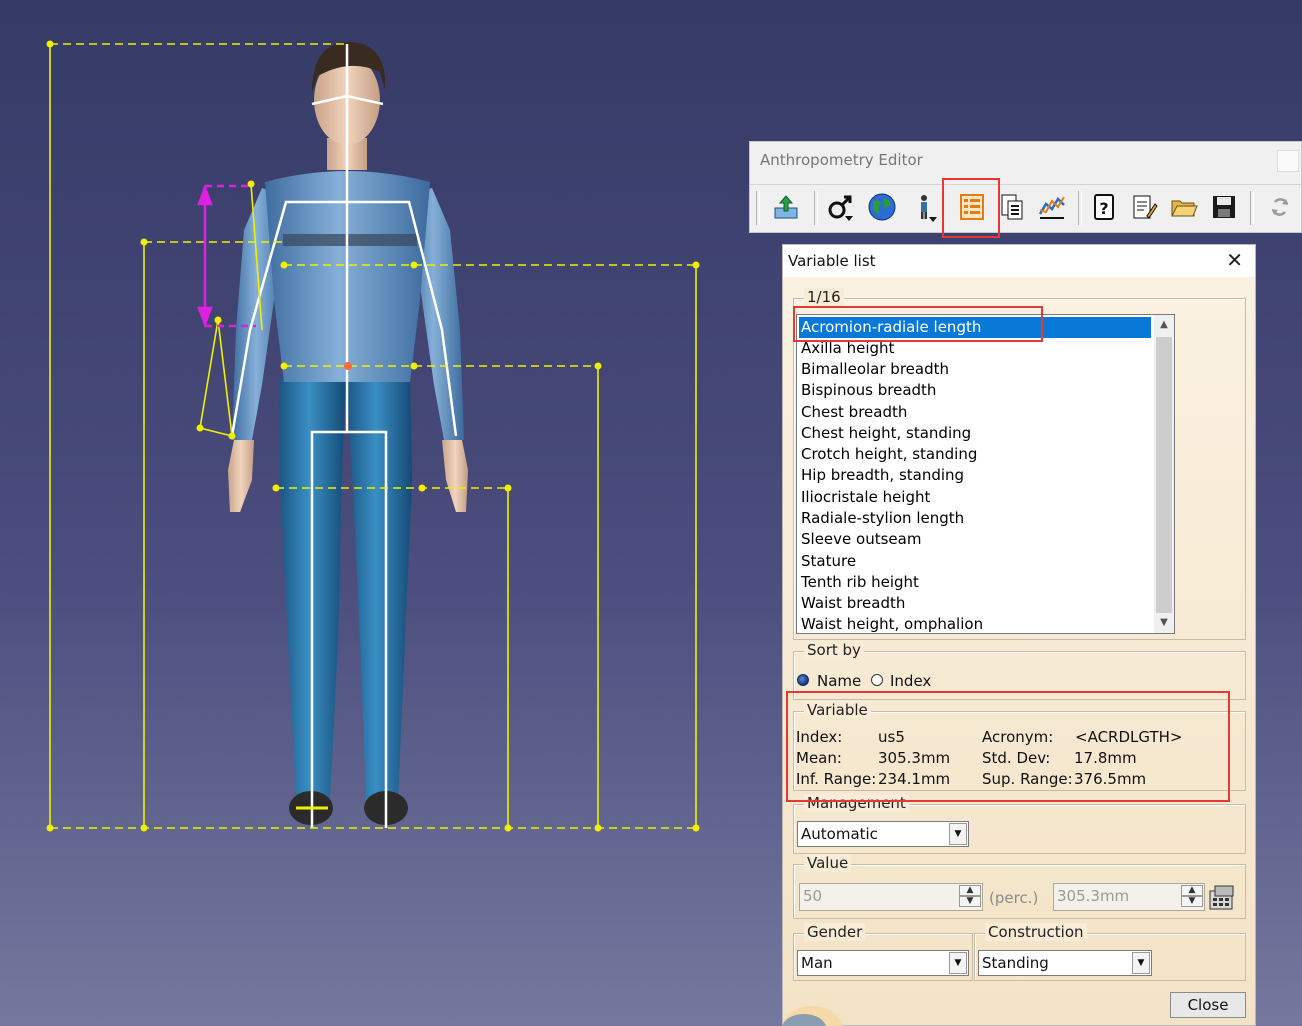 The image size is (1302, 1026). I want to click on list-scrollbar: ▲ ▼, so click(1164, 474).